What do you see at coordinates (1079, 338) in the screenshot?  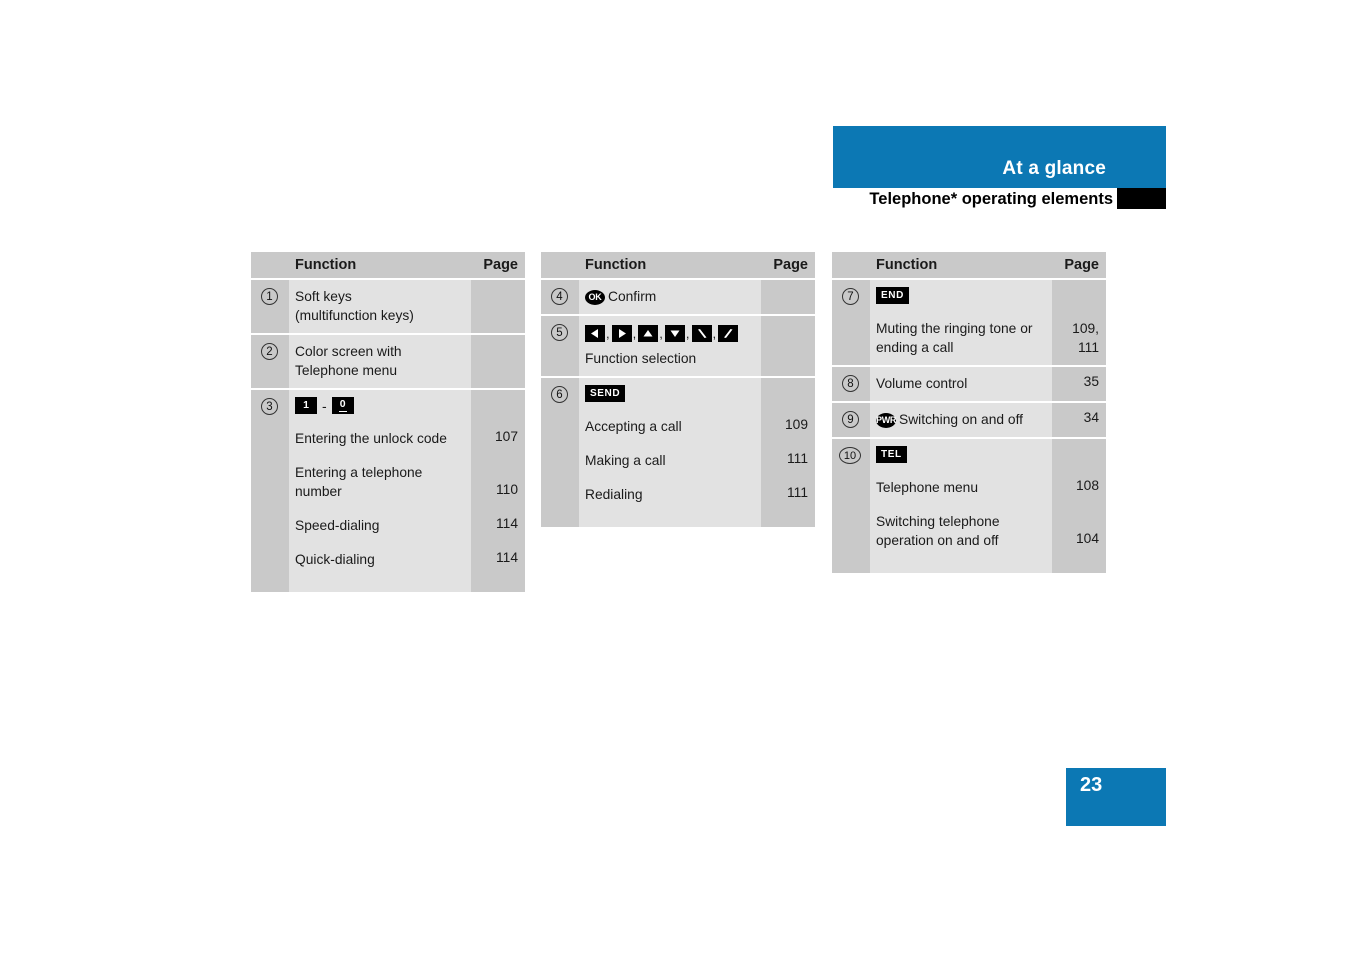 I see `page-ref-block: 109, 111` at bounding box center [1079, 338].